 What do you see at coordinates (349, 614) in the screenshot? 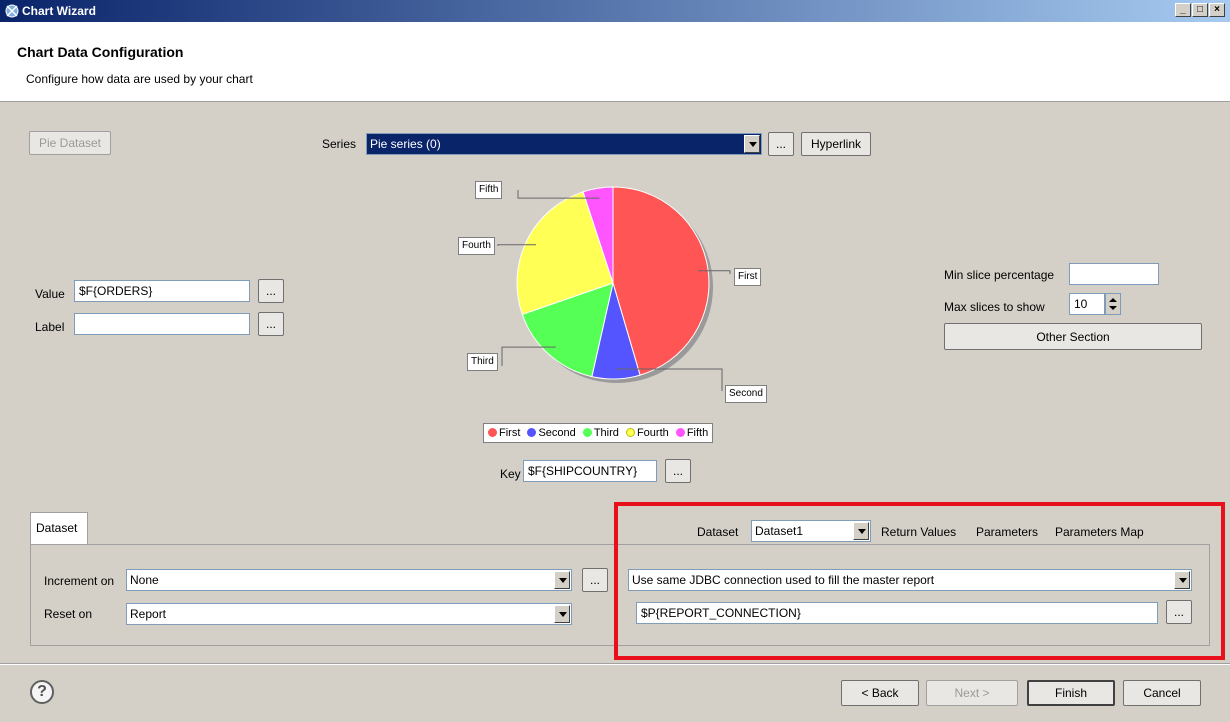
I see `reset-on-select: Report` at bounding box center [349, 614].